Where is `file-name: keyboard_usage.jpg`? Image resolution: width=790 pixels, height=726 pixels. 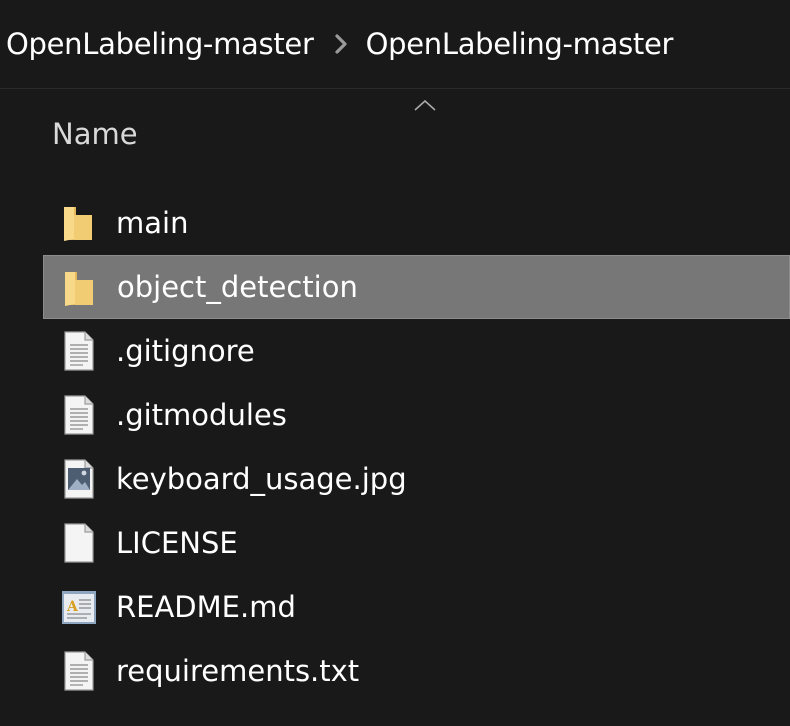 file-name: keyboard_usage.jpg is located at coordinates (261, 479).